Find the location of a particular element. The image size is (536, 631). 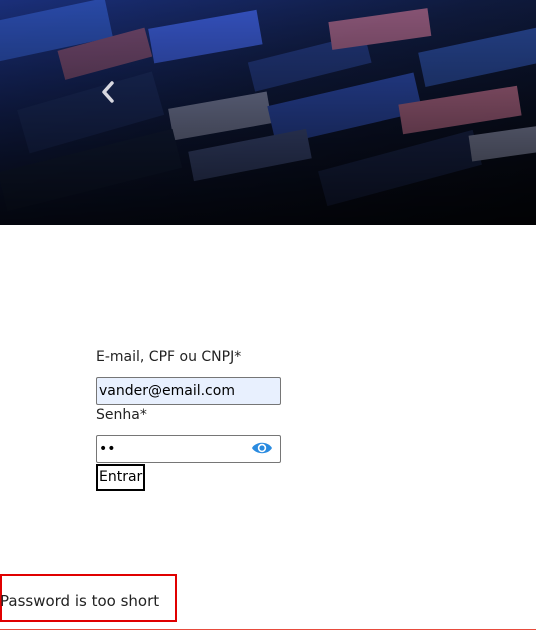

error-message: Password is too short is located at coordinates (80, 601).